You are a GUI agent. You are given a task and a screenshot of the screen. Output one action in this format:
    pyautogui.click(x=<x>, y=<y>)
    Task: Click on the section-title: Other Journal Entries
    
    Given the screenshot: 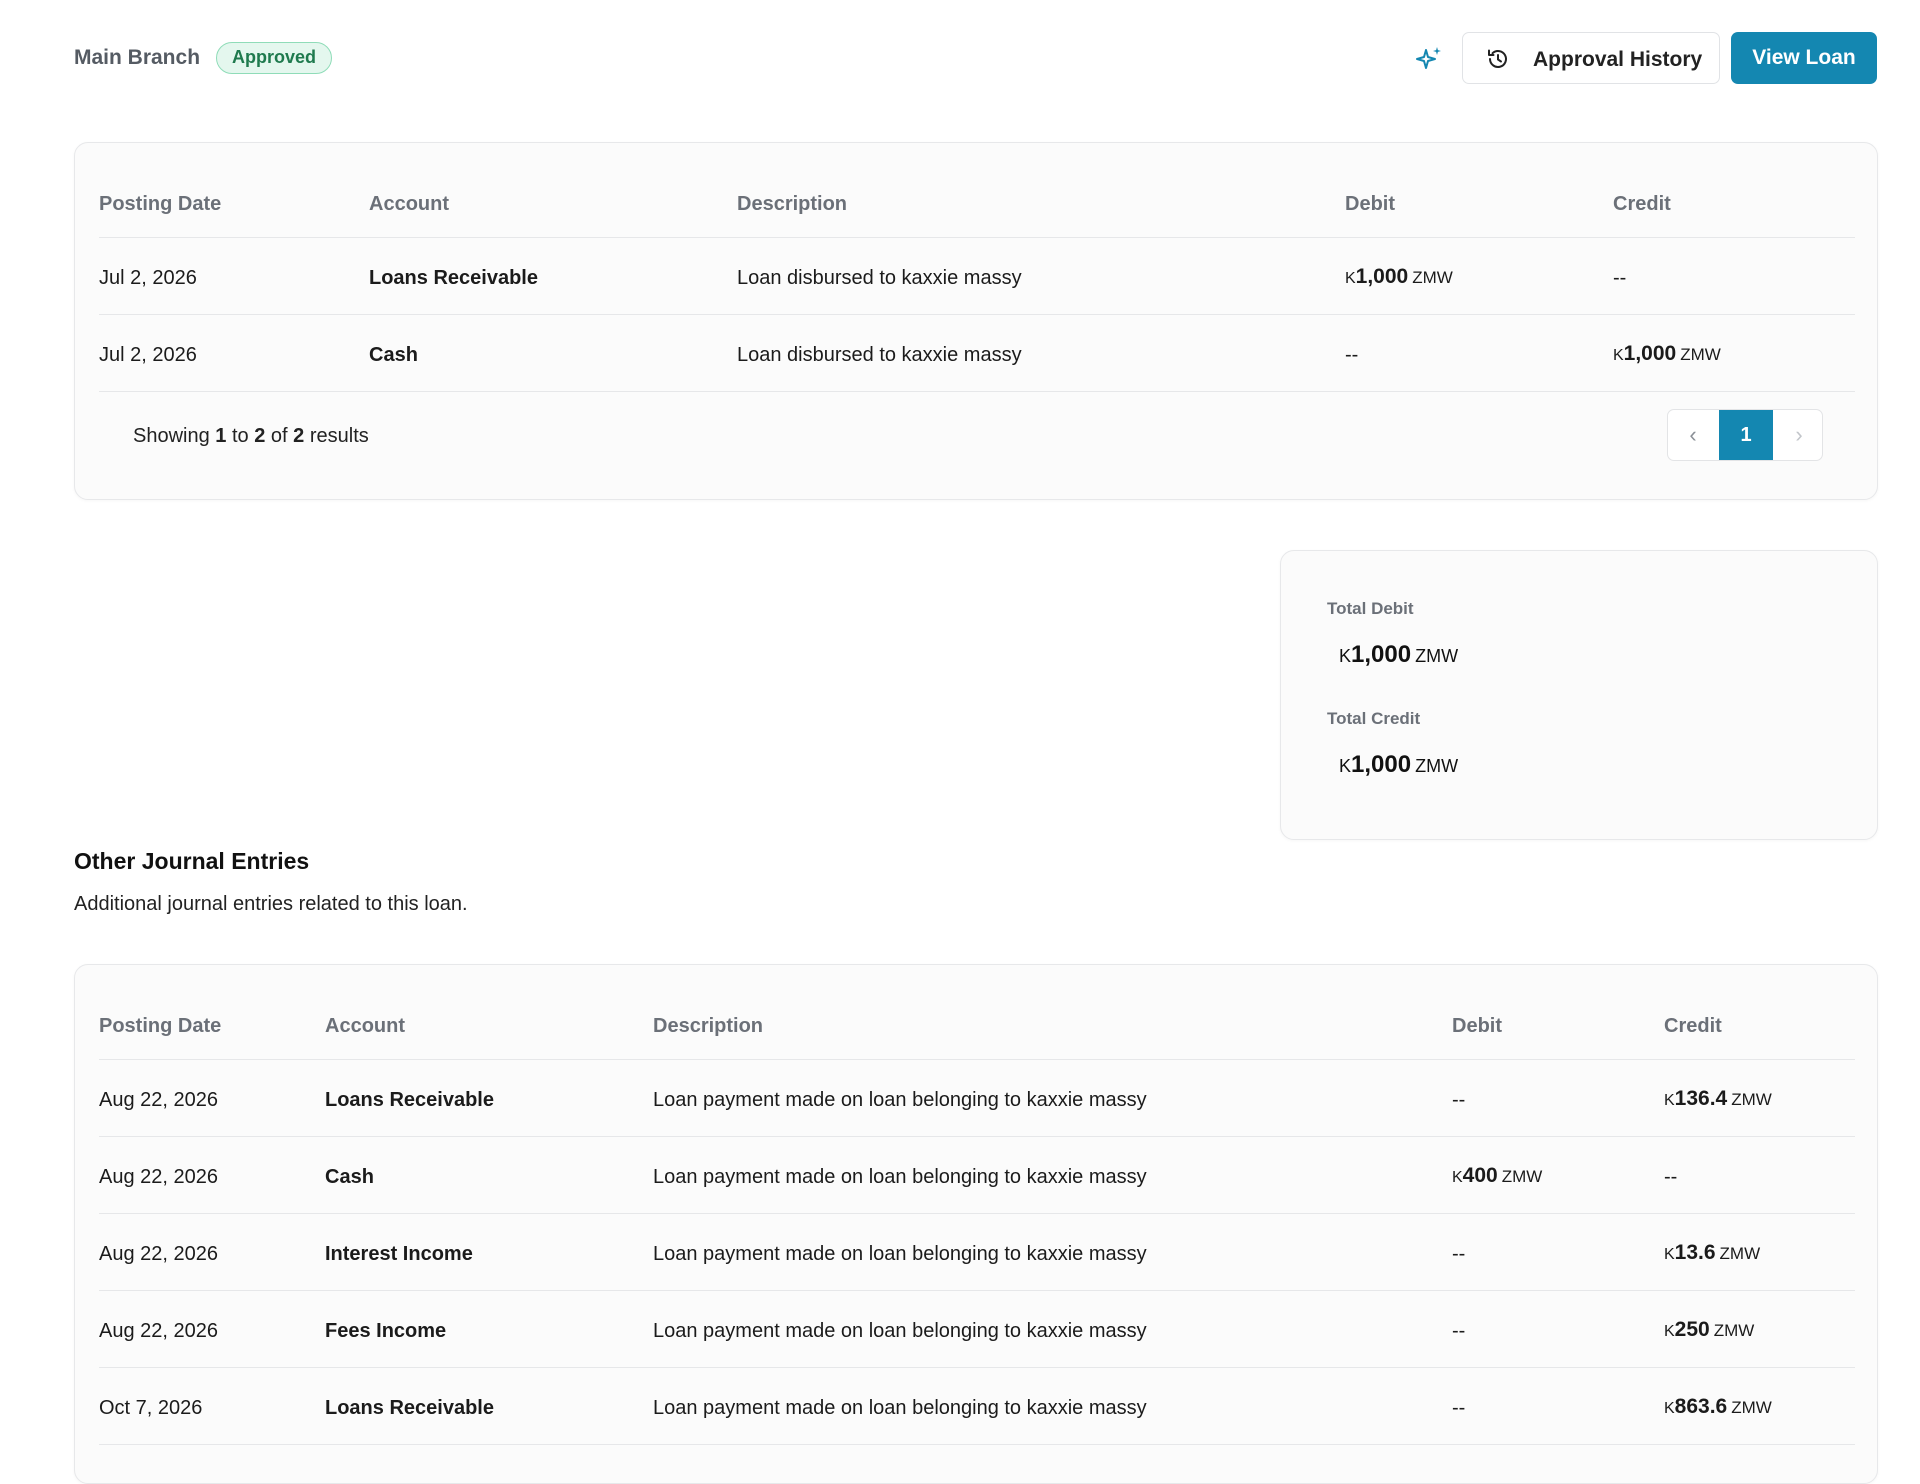 What is the action you would take?
    pyautogui.click(x=192, y=861)
    